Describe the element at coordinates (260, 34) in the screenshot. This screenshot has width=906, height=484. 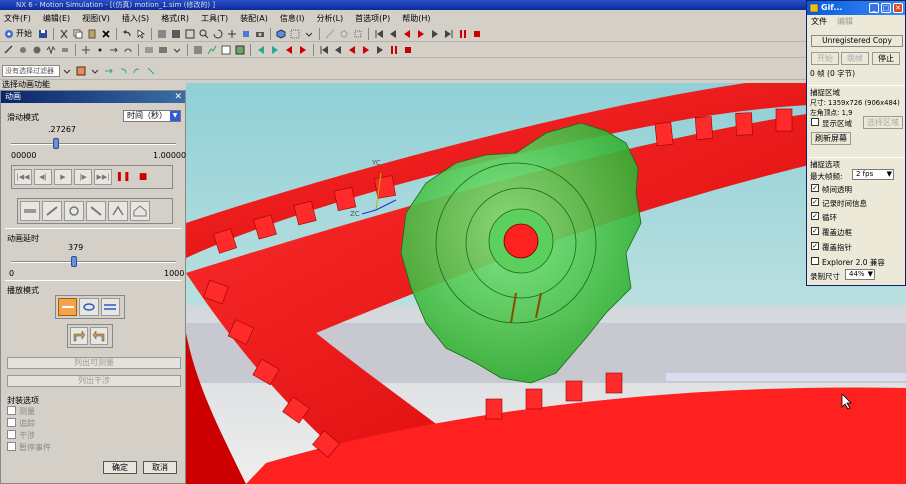
I see `camera-icon` at that location.